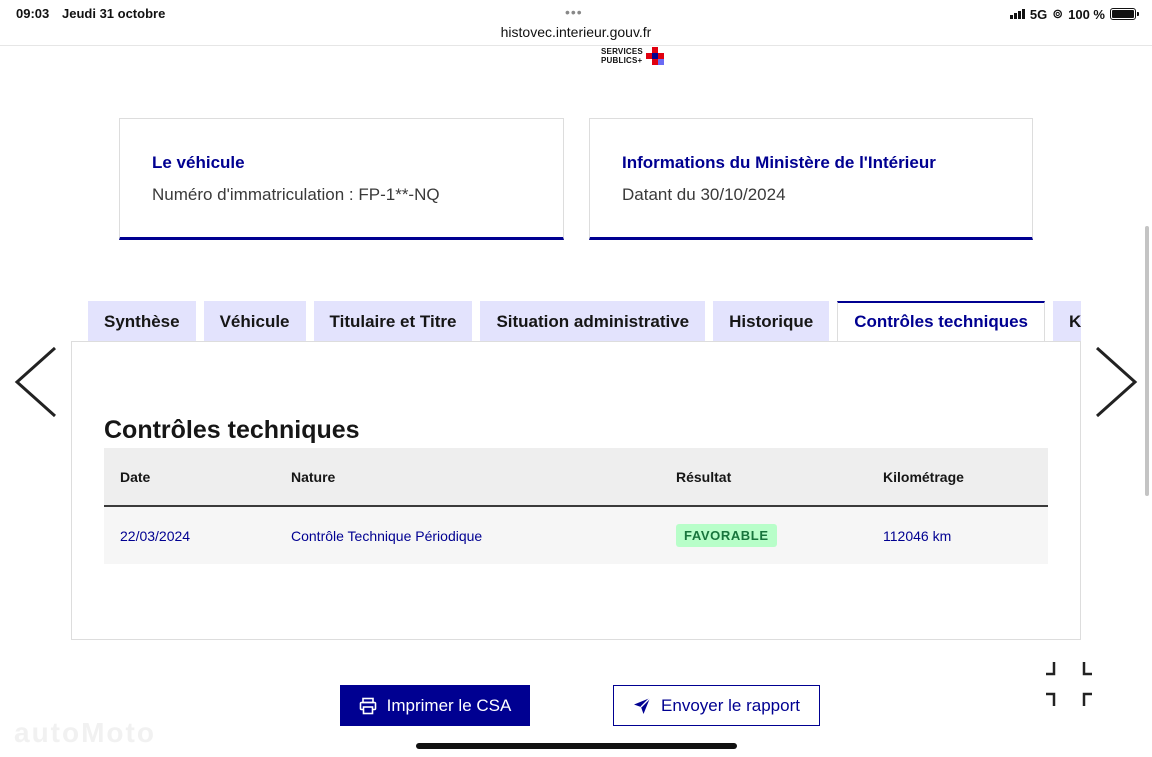 The height and width of the screenshot is (757, 1152). I want to click on print-csa-label: Imprimer le CSA, so click(449, 705).